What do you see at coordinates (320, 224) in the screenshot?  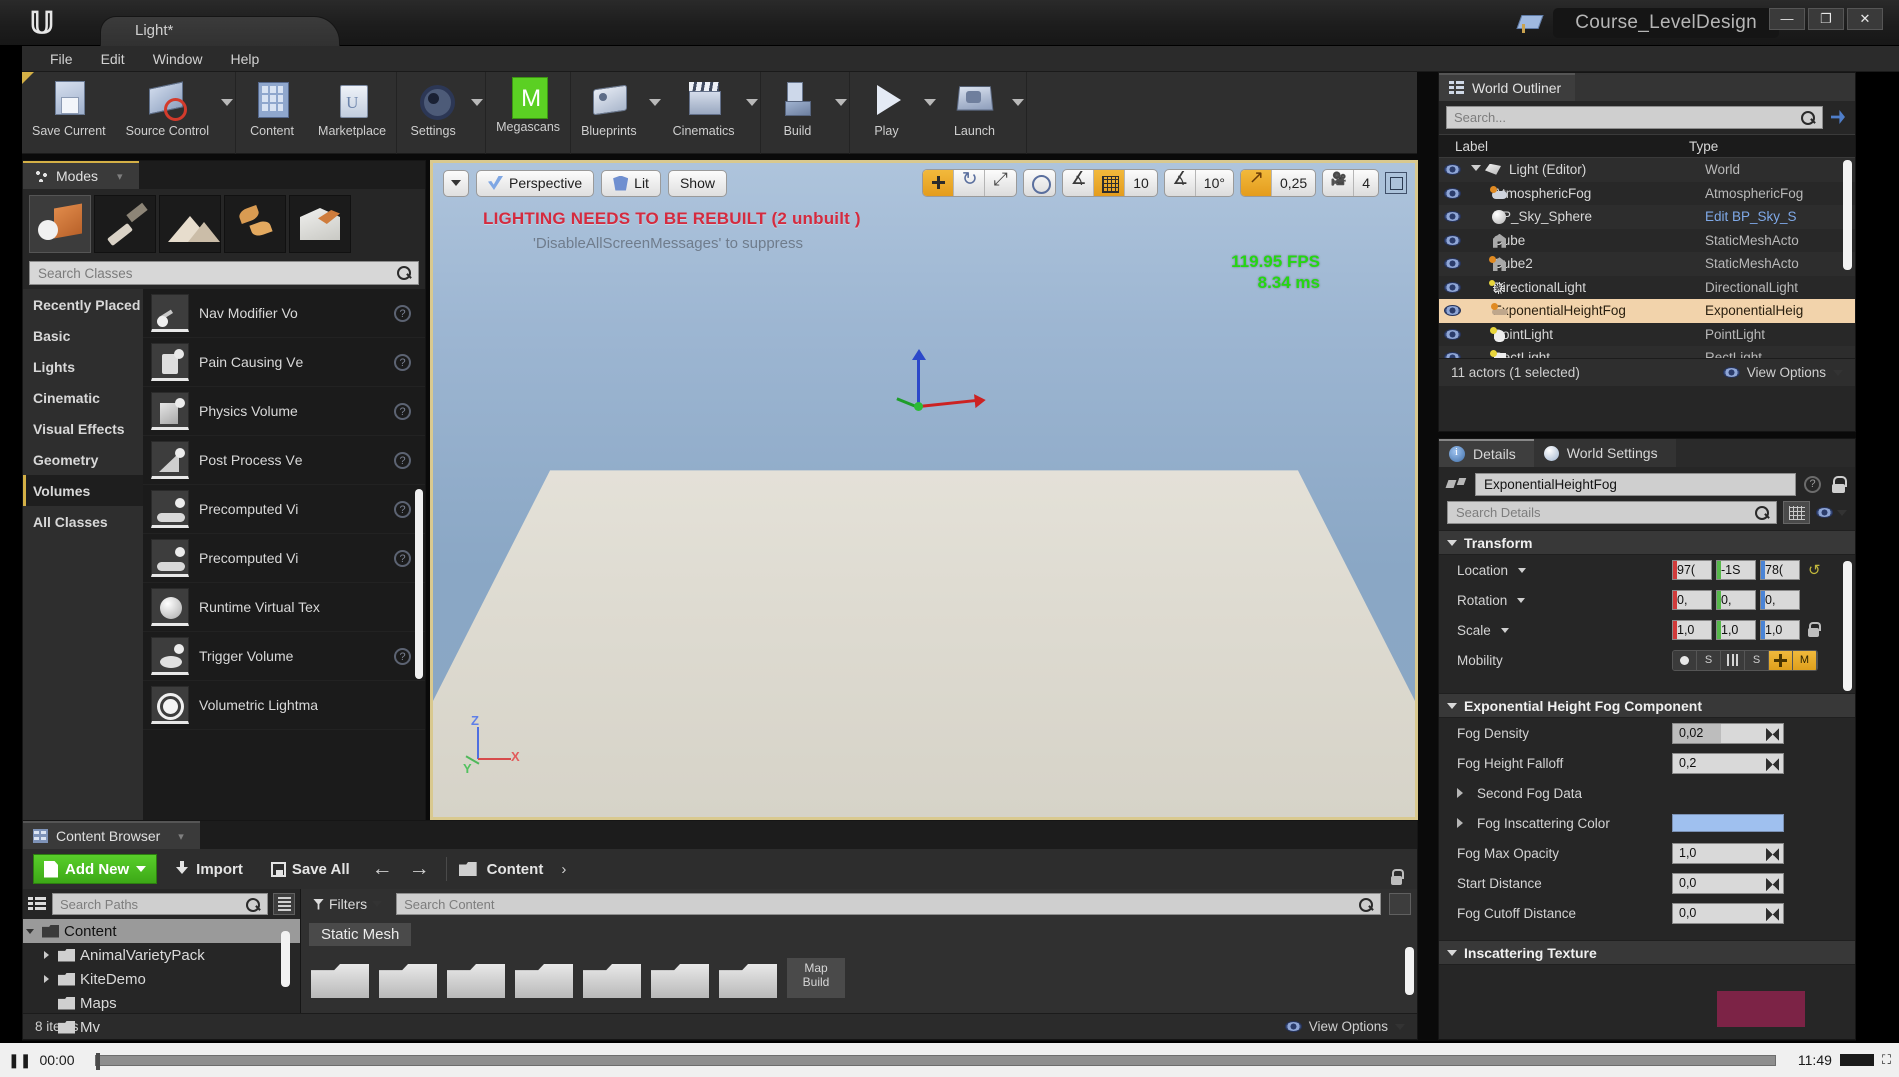 I see `geometry-mode-button` at bounding box center [320, 224].